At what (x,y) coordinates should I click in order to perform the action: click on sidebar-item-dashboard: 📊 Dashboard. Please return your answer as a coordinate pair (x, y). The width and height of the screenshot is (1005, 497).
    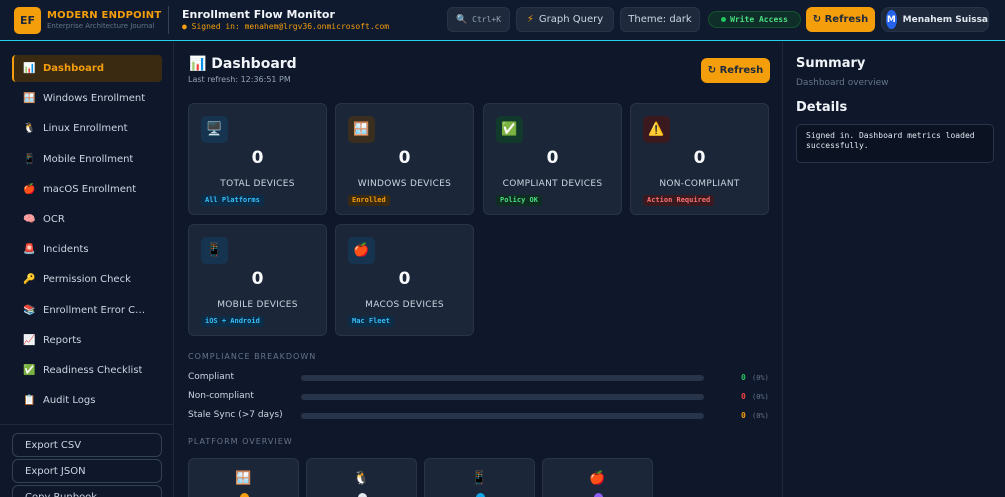
    Looking at the image, I should click on (87, 68).